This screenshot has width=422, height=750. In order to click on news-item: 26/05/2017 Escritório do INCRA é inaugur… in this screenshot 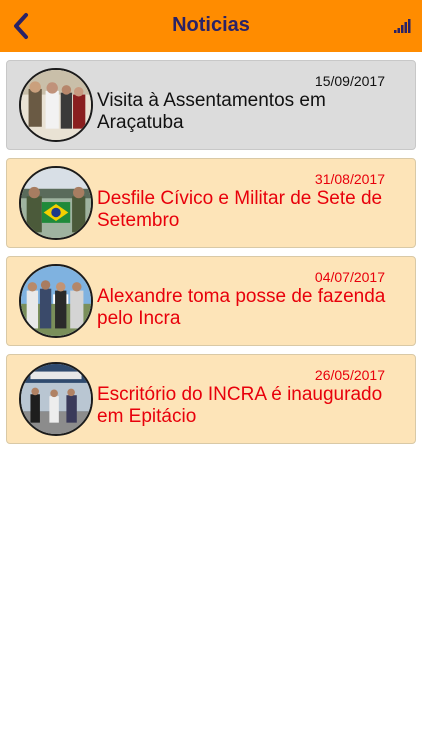, I will do `click(211, 399)`.